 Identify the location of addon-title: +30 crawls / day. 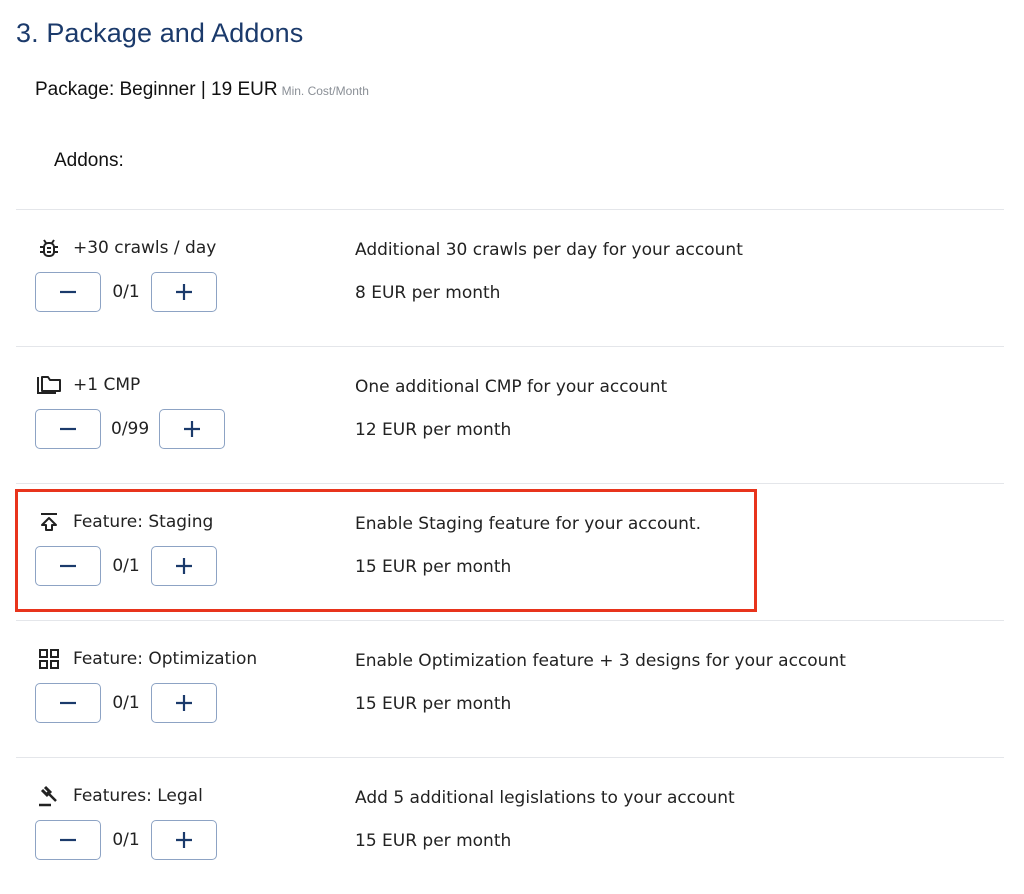
(145, 248).